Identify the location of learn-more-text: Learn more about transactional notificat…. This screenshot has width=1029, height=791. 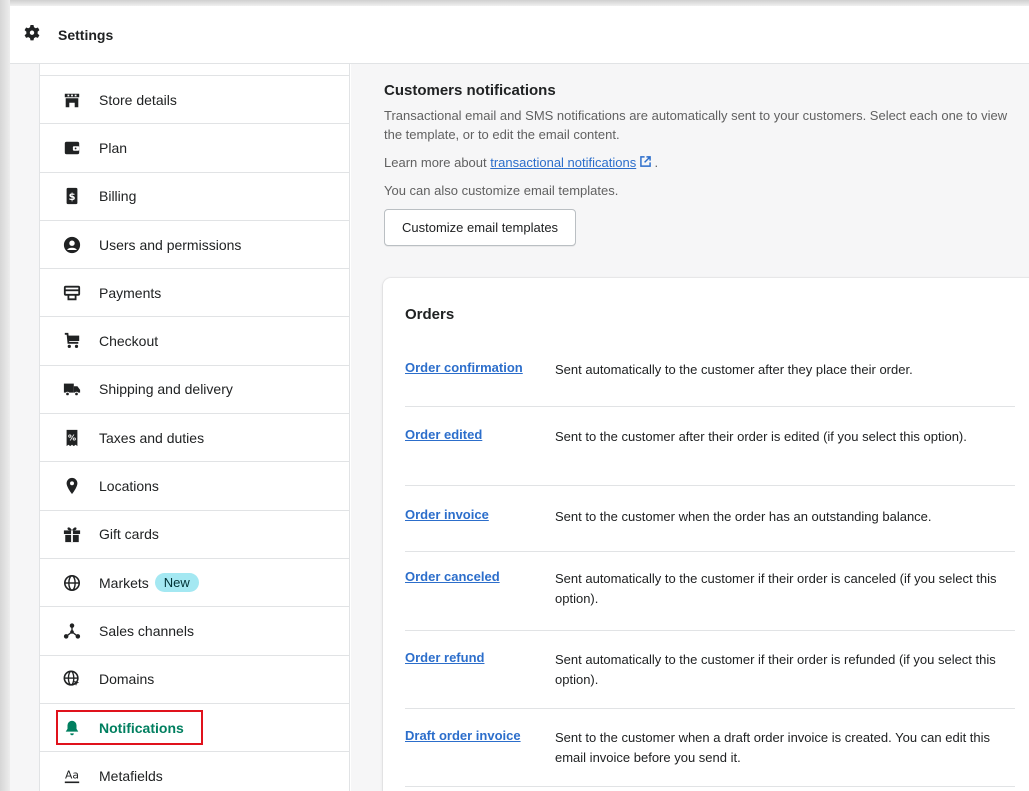
(706, 162).